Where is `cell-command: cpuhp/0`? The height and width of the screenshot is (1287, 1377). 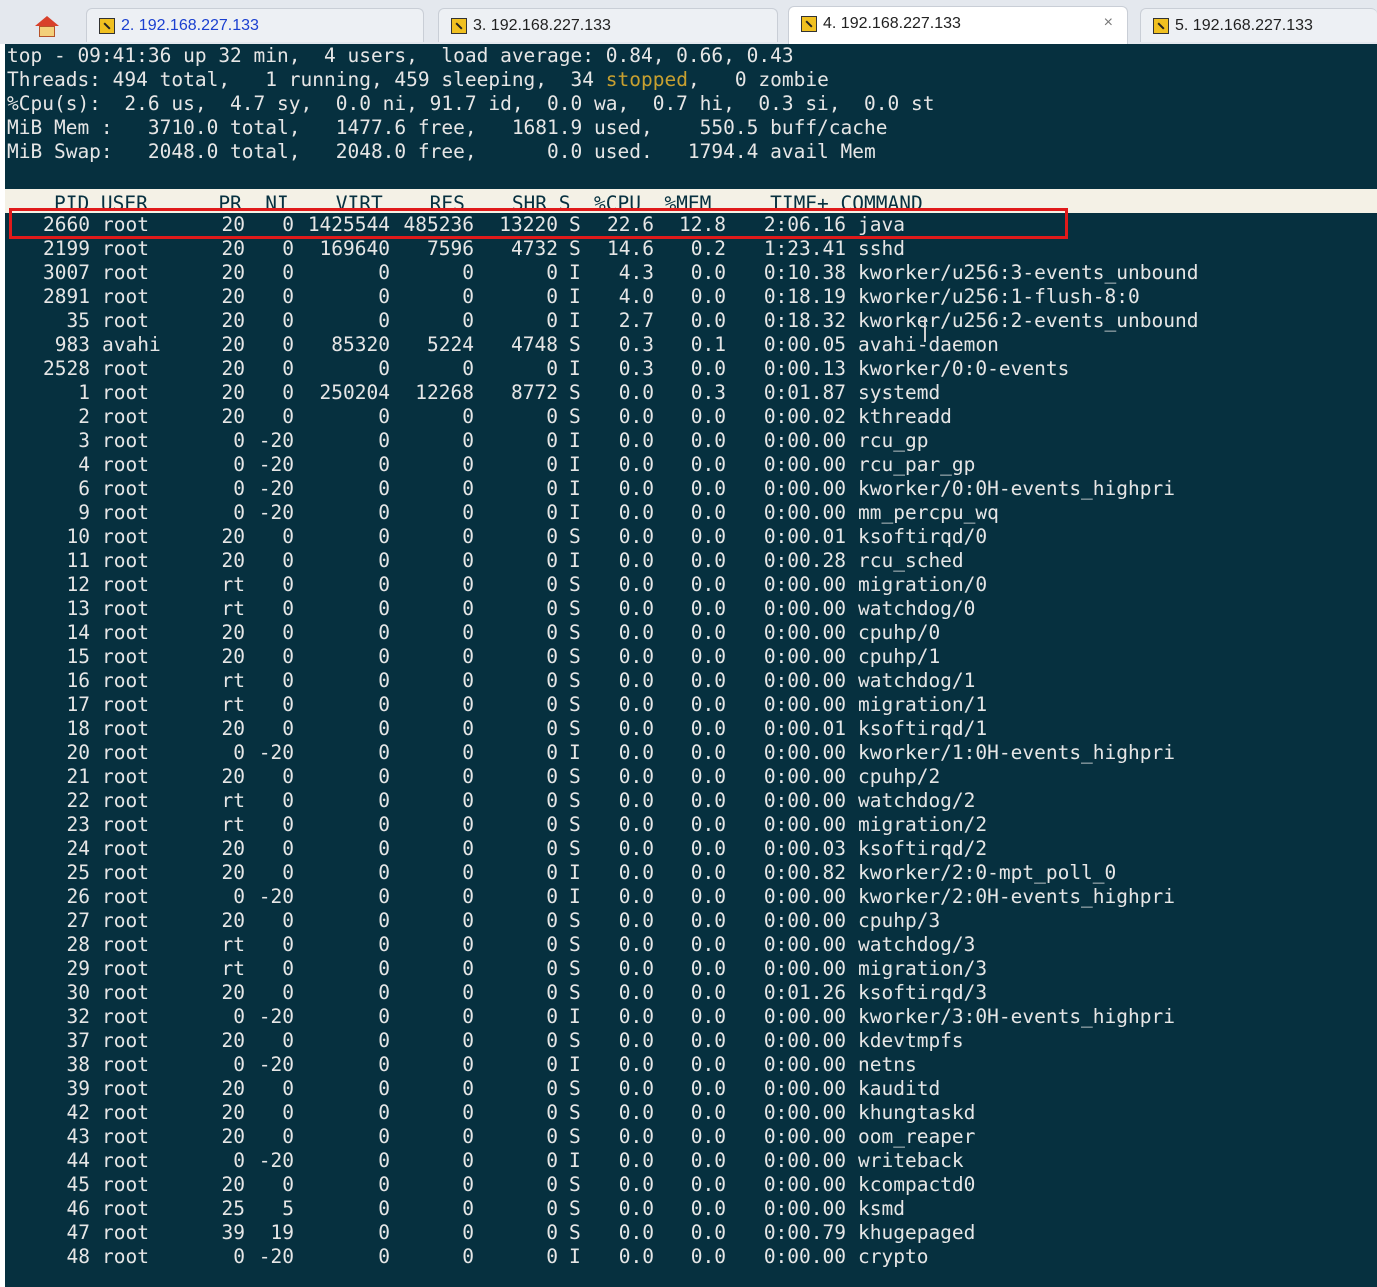 cell-command: cpuhp/0 is located at coordinates (899, 632).